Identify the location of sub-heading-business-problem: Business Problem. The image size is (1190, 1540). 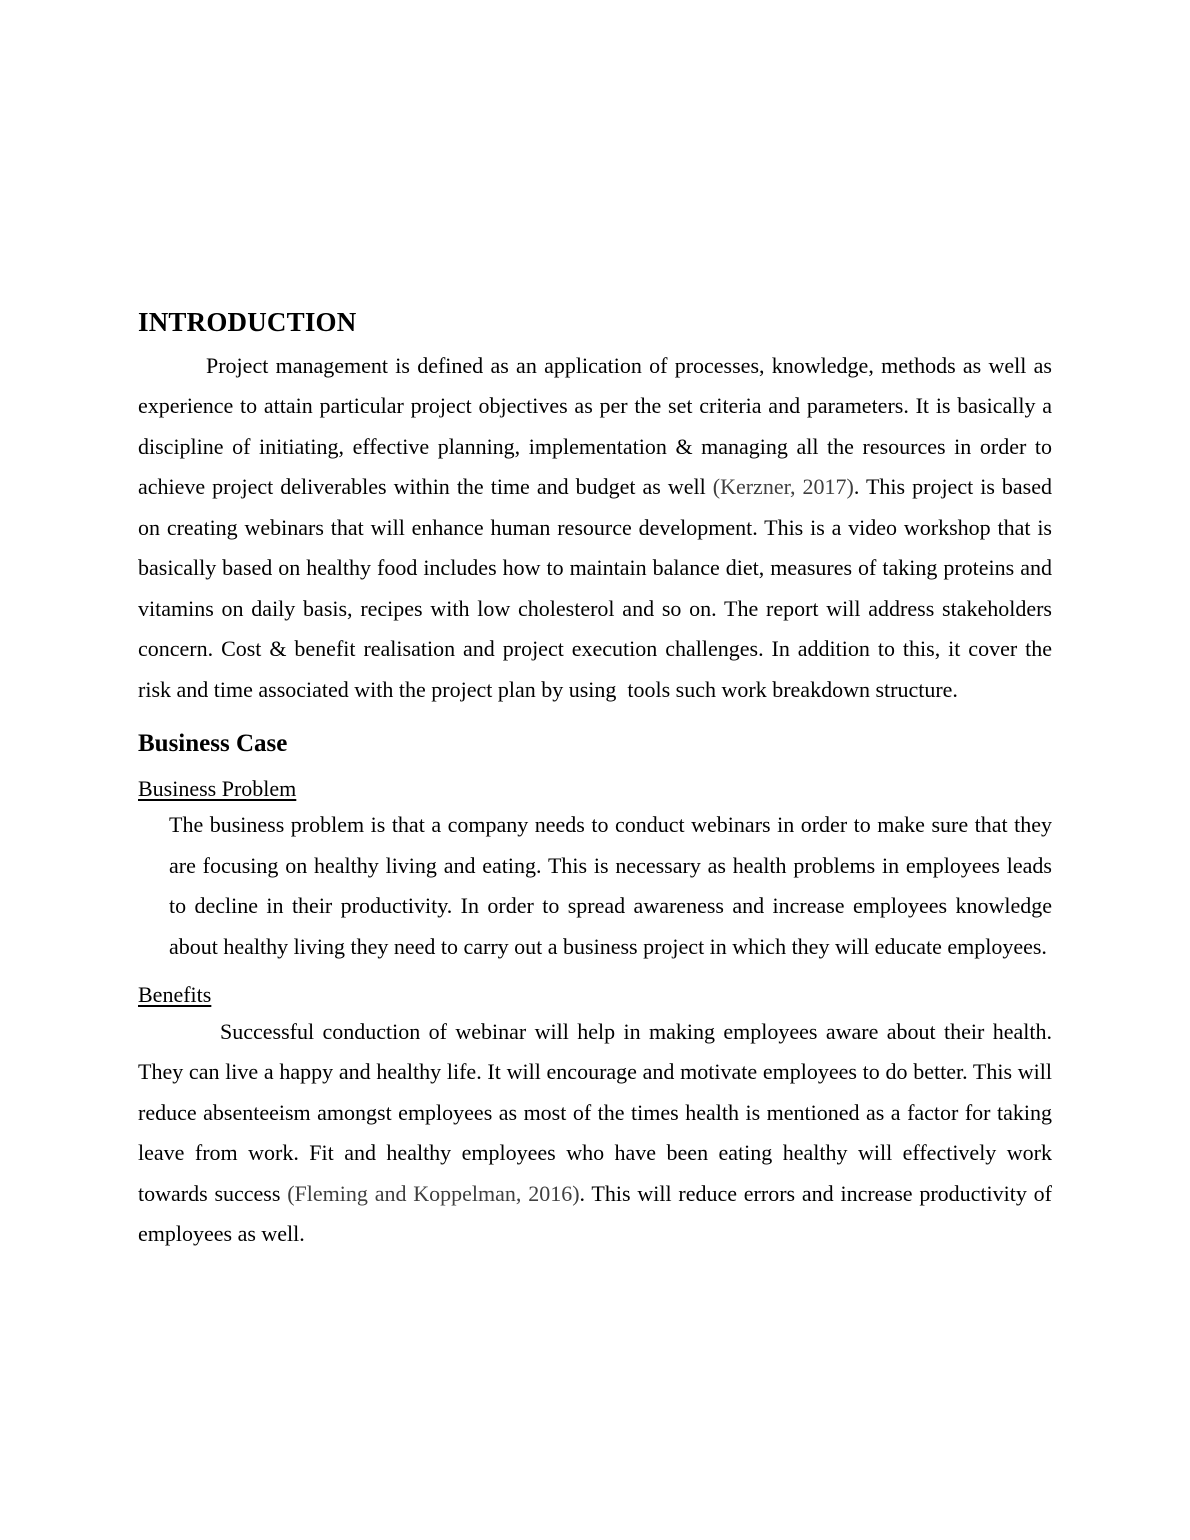
(217, 788).